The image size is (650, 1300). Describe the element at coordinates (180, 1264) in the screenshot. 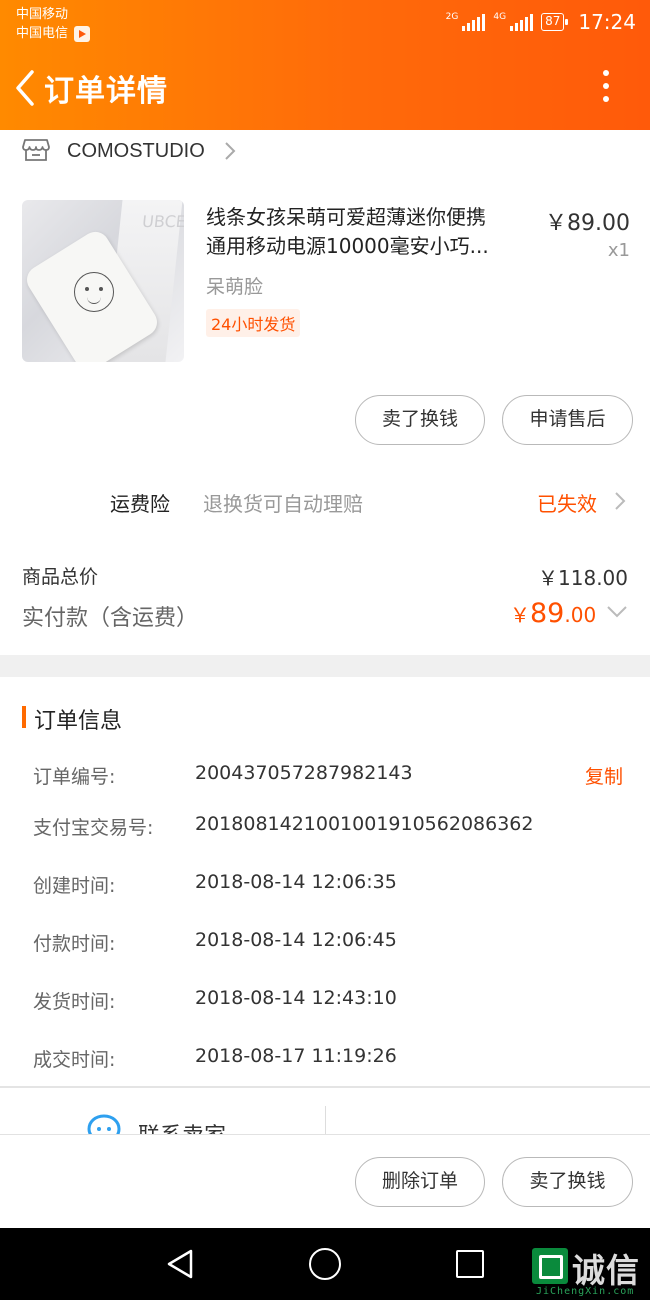

I see `system-back-icon` at that location.